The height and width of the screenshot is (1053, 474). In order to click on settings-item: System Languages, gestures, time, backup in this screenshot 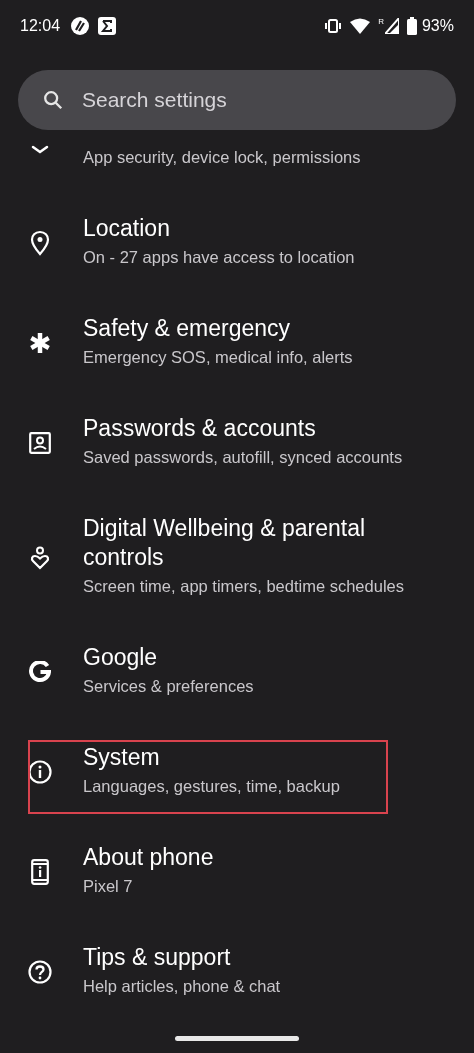, I will do `click(237, 772)`.